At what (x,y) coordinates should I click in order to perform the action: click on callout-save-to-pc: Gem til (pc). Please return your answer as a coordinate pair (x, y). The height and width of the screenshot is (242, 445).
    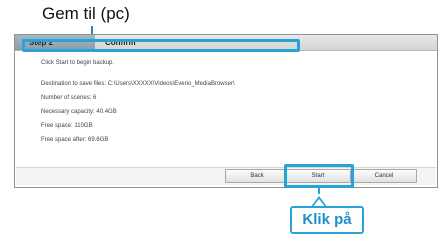
    Looking at the image, I should click on (86, 13).